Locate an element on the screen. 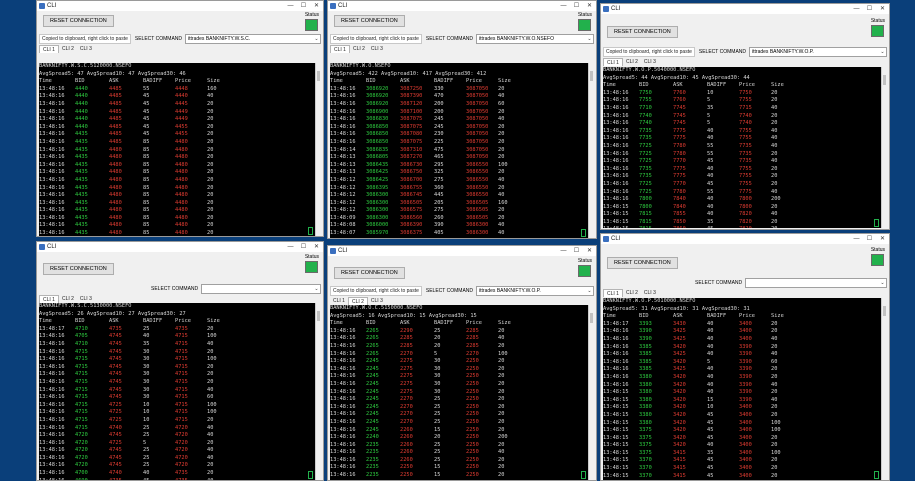 The image size is (915, 481). cell-bid: 3086850 is located at coordinates (377, 126).